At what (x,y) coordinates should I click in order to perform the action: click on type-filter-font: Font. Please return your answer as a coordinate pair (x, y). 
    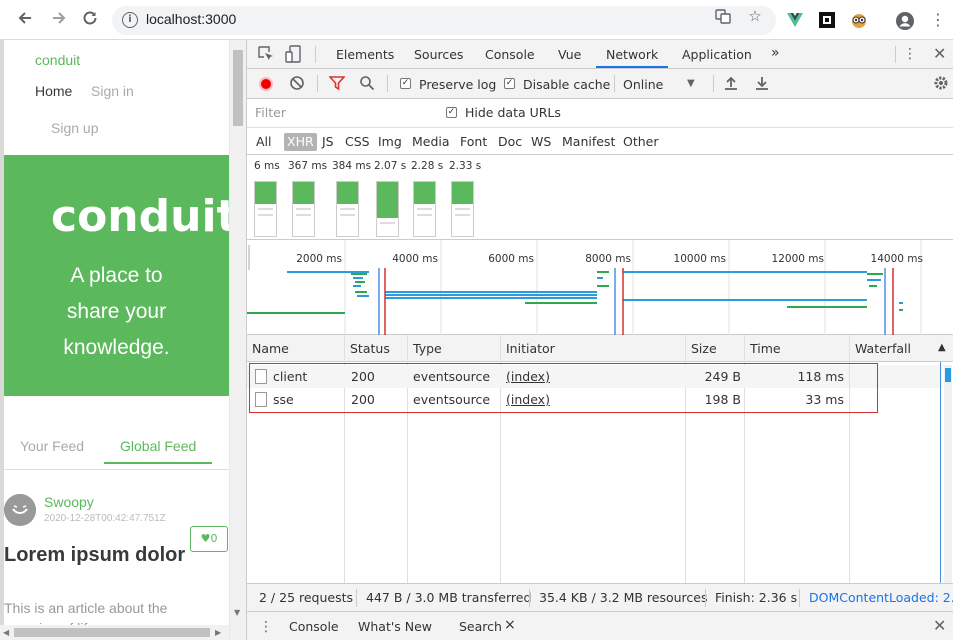
    Looking at the image, I should click on (473, 142).